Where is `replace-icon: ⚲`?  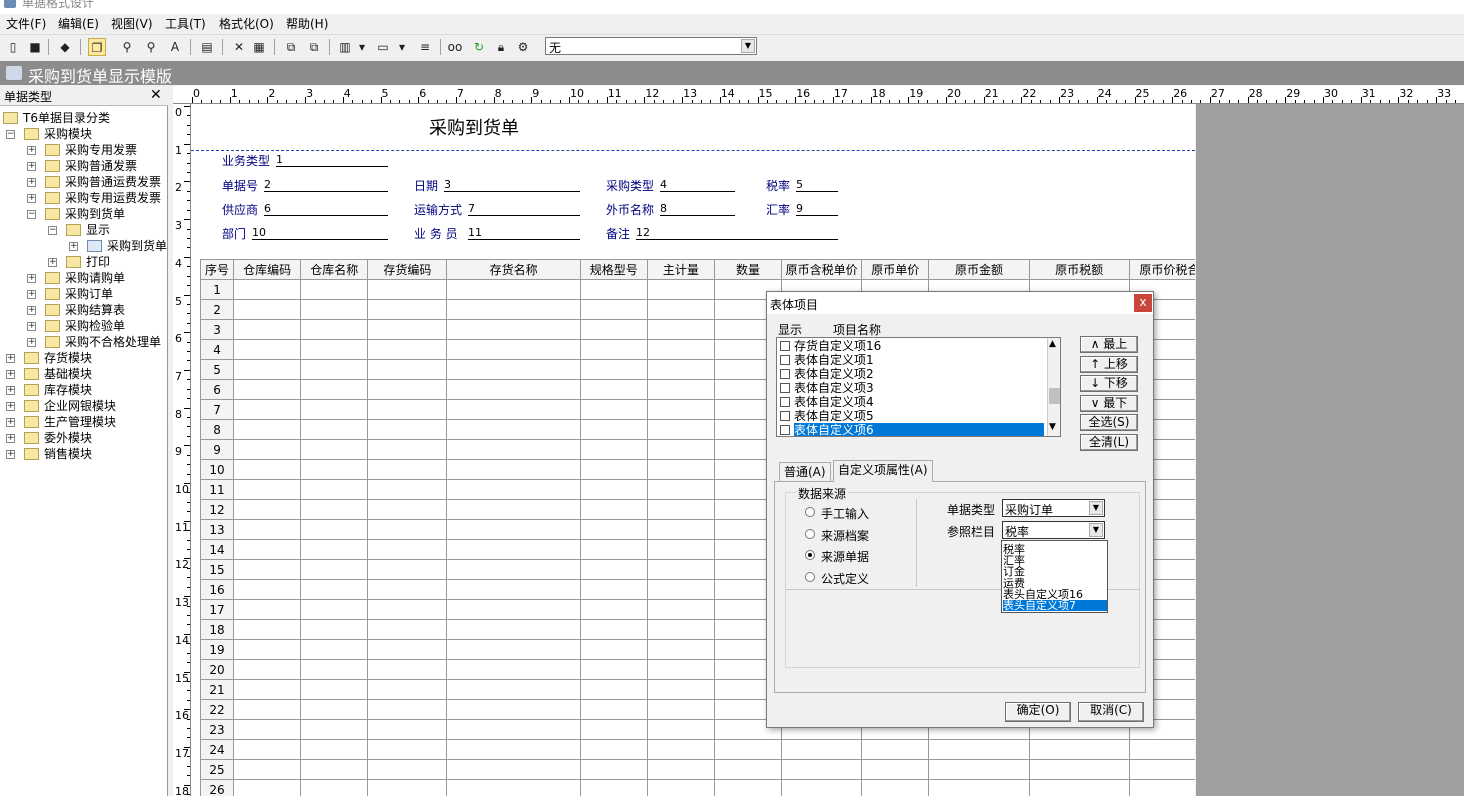 replace-icon: ⚲ is located at coordinates (151, 47).